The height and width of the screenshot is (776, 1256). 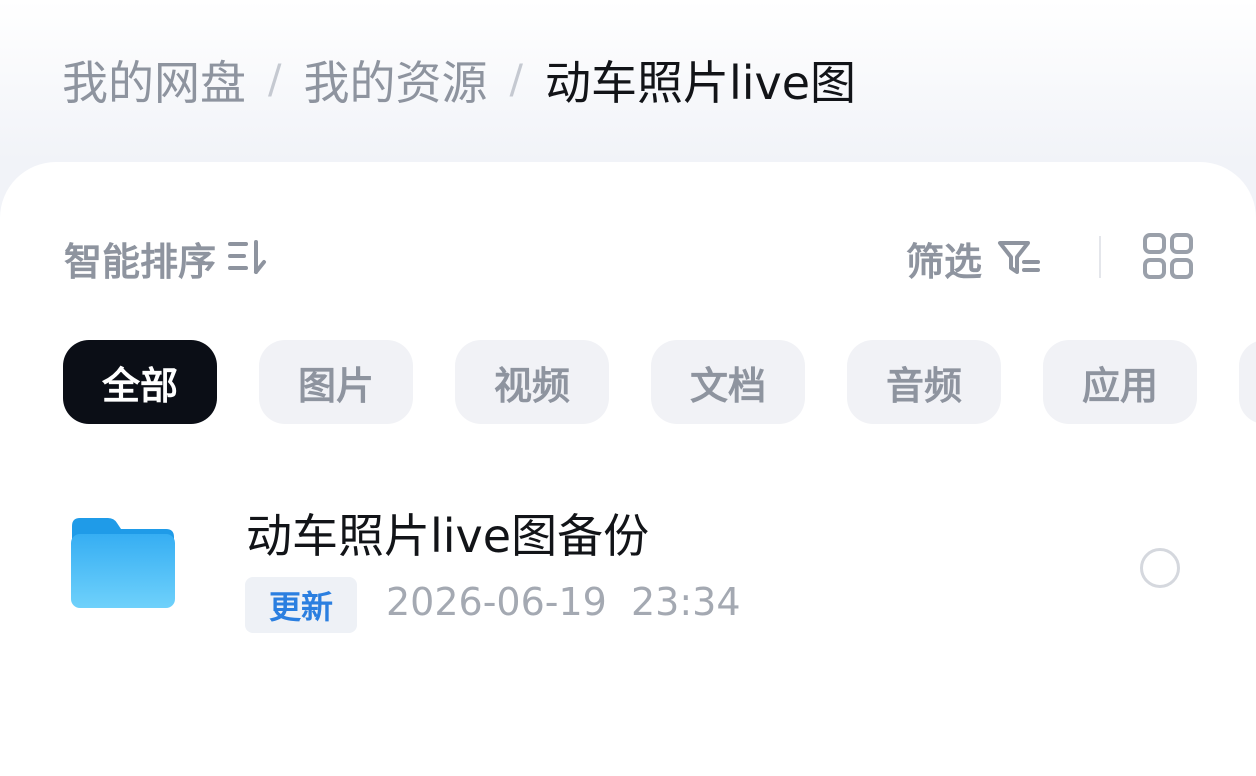 I want to click on breadcrumb-item-my-resources: 我的资源, so click(x=395, y=80).